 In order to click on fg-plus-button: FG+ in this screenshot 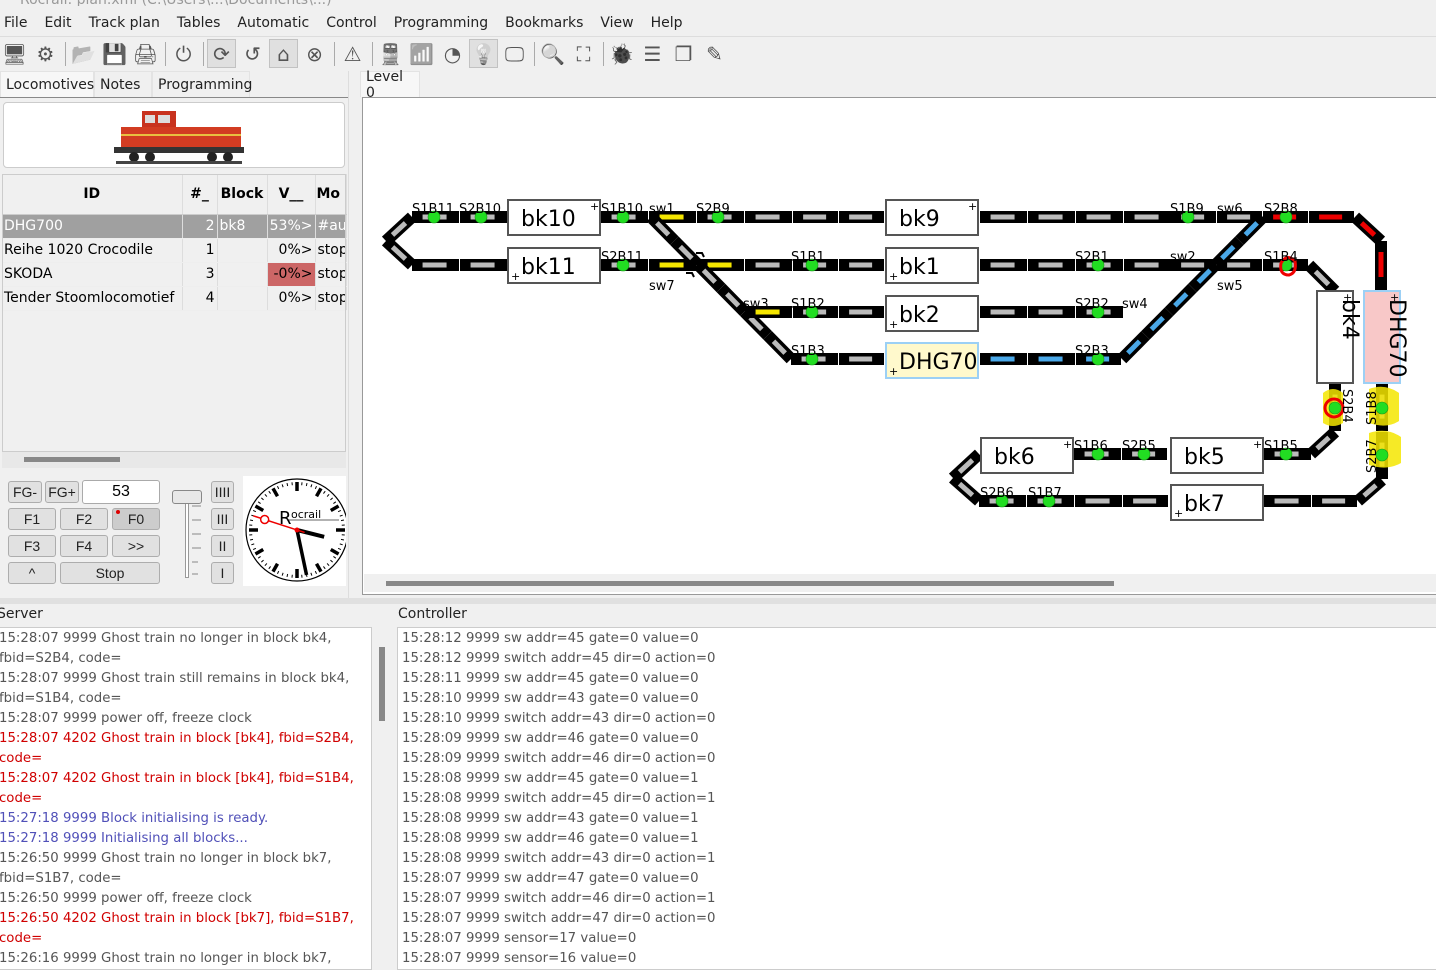, I will do `click(62, 492)`.